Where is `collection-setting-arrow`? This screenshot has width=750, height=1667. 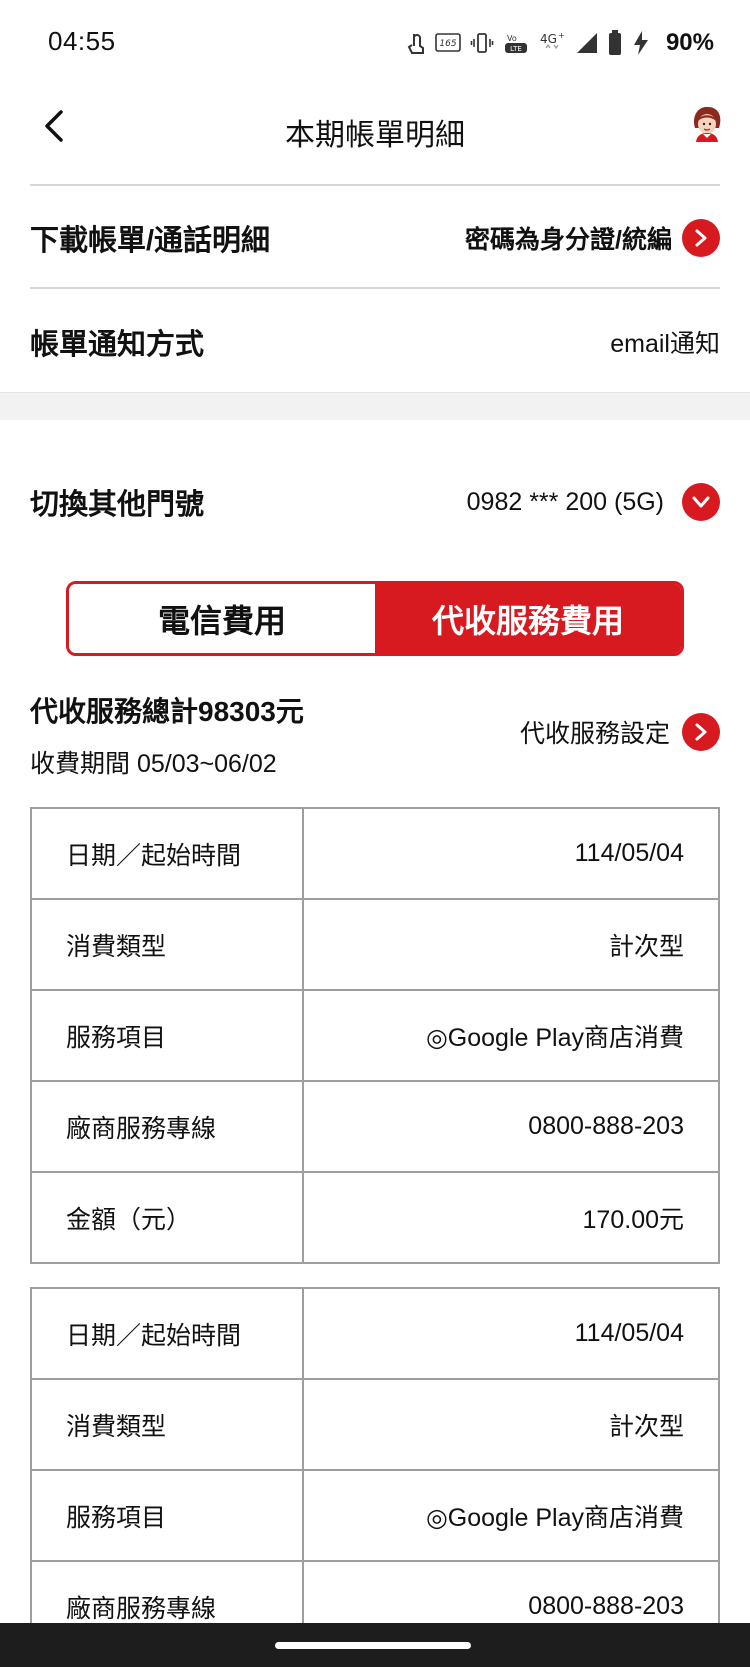
collection-setting-arrow is located at coordinates (701, 732).